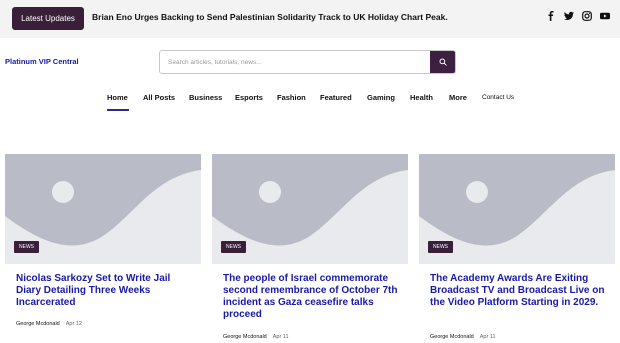 This screenshot has width=620, height=343. What do you see at coordinates (117, 97) in the screenshot?
I see `nav-item-home: Home` at bounding box center [117, 97].